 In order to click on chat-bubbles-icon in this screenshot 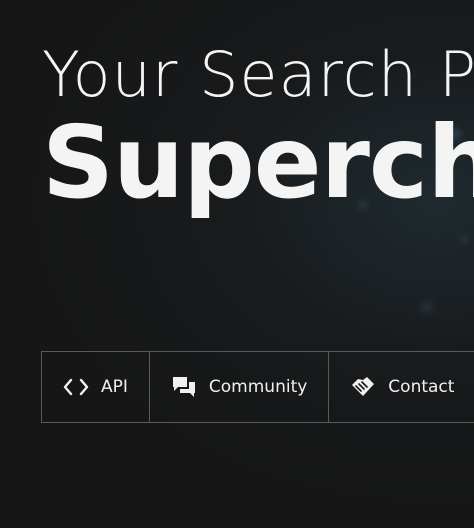, I will do `click(184, 387)`.